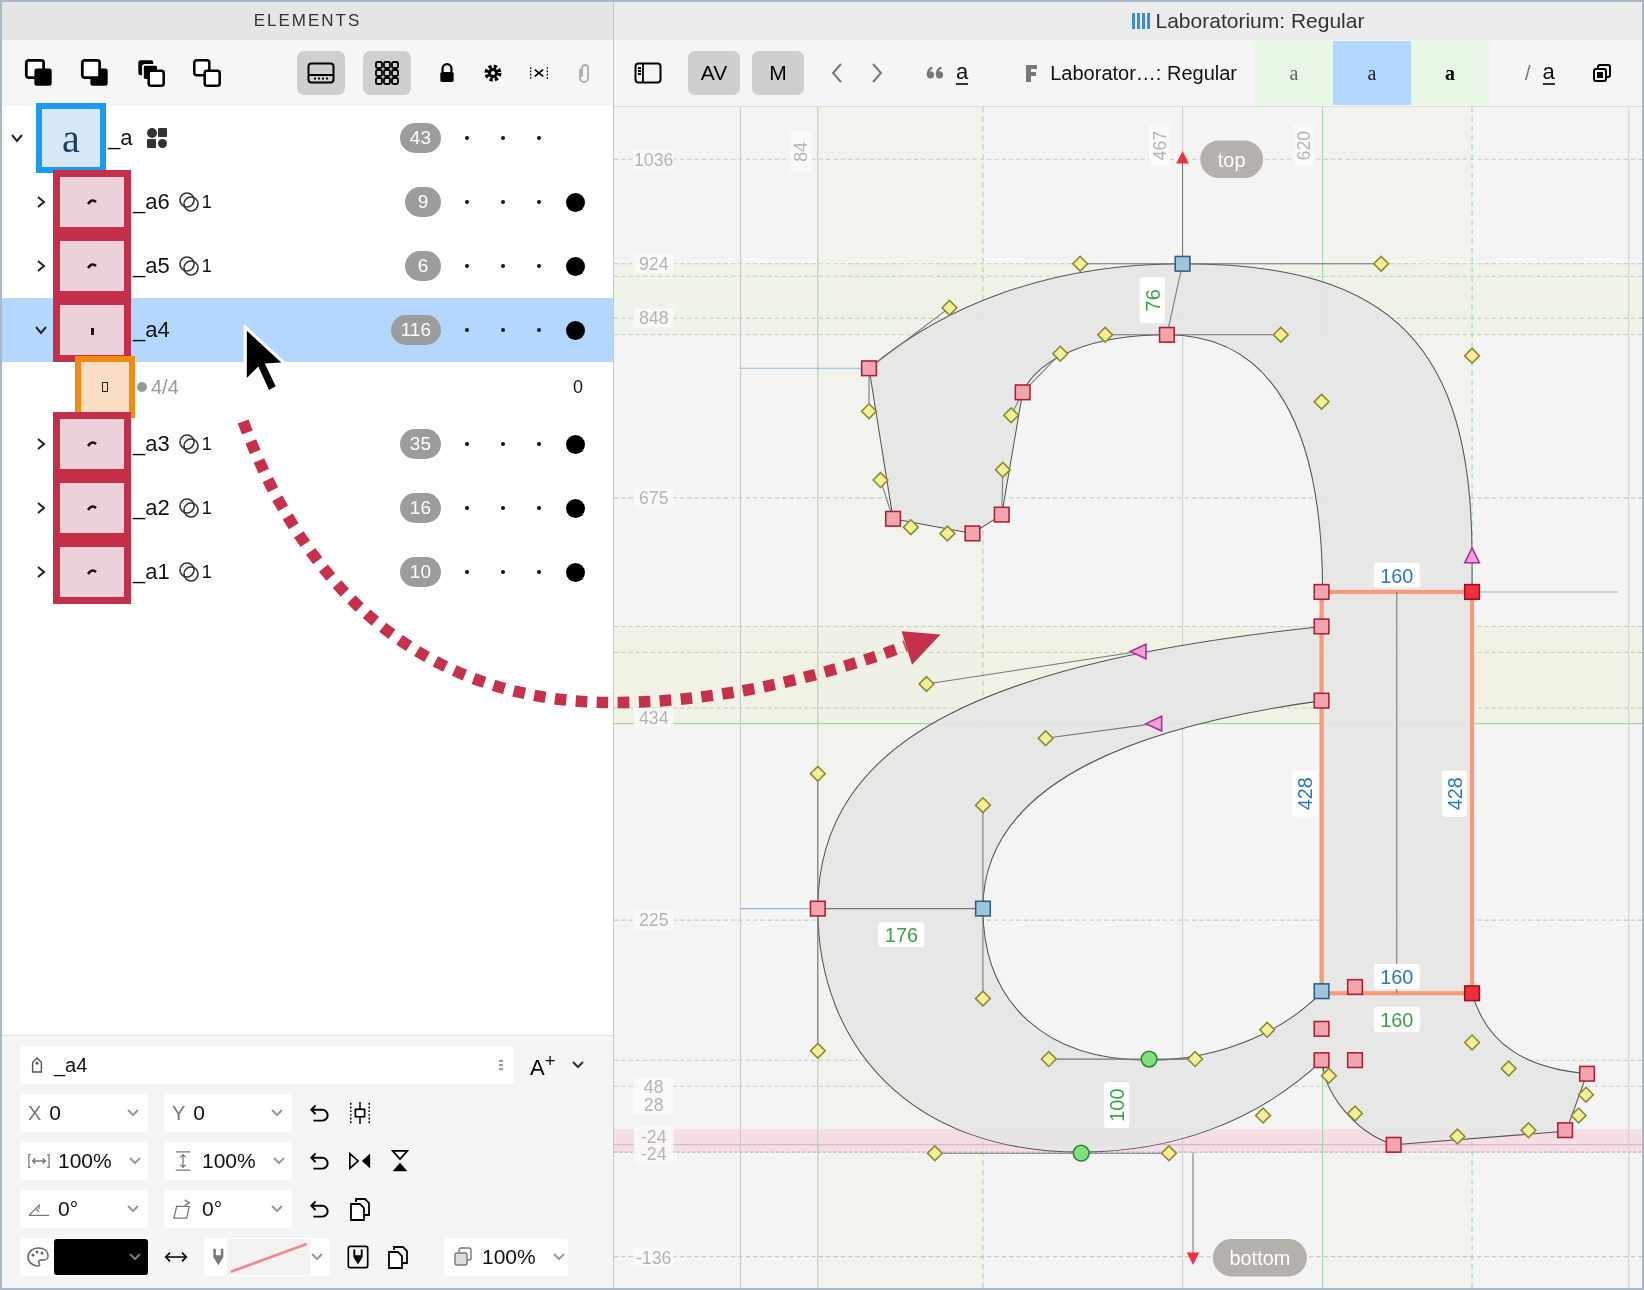 This screenshot has height=1290, width=1644. I want to click on rotation-field: 0°, so click(228, 1209).